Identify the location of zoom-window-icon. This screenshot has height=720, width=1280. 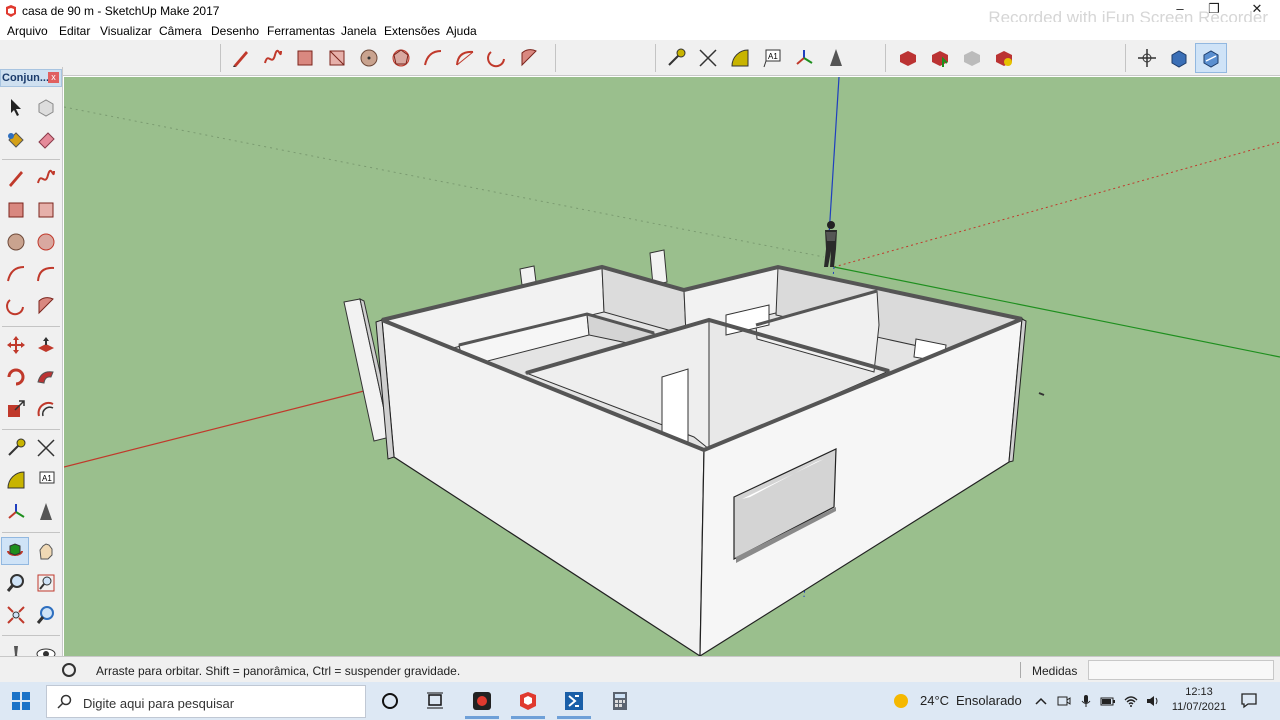
(46, 583).